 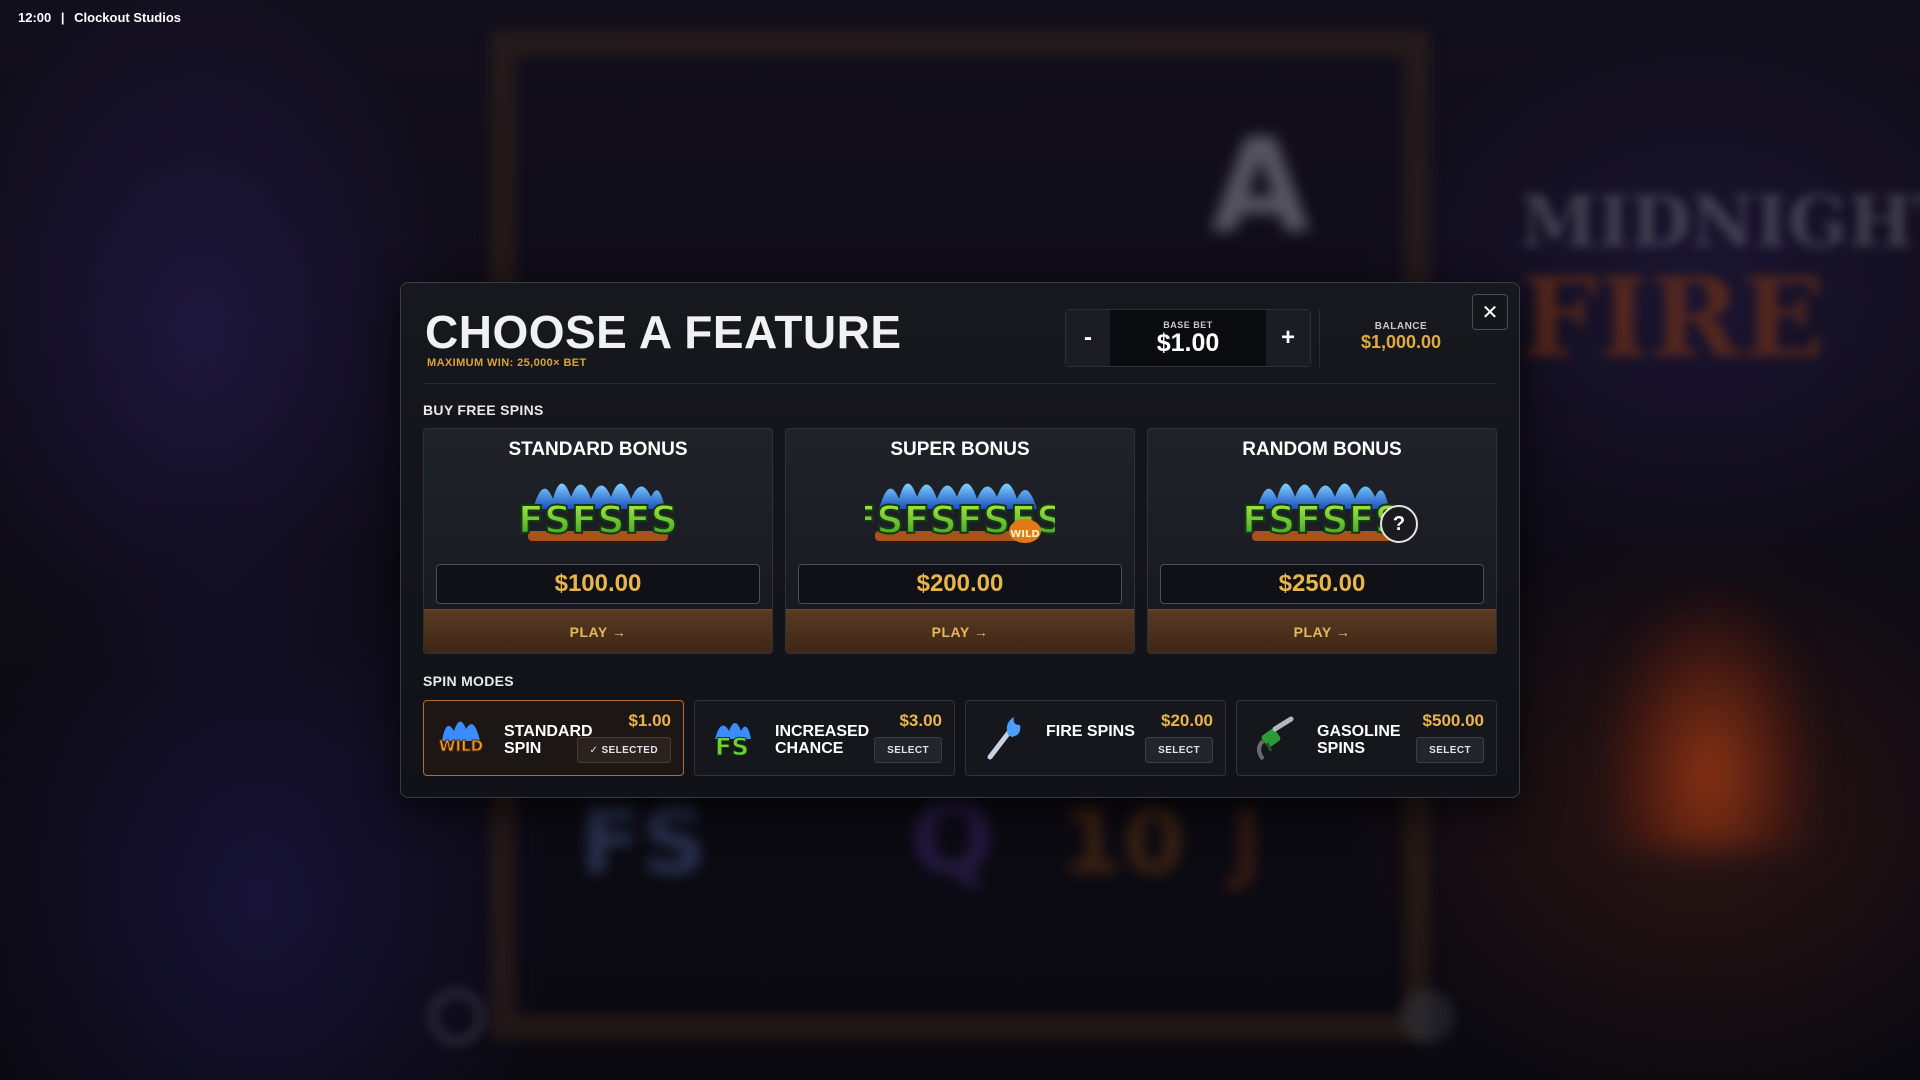 I want to click on bet-value: $1.00, so click(x=1188, y=343).